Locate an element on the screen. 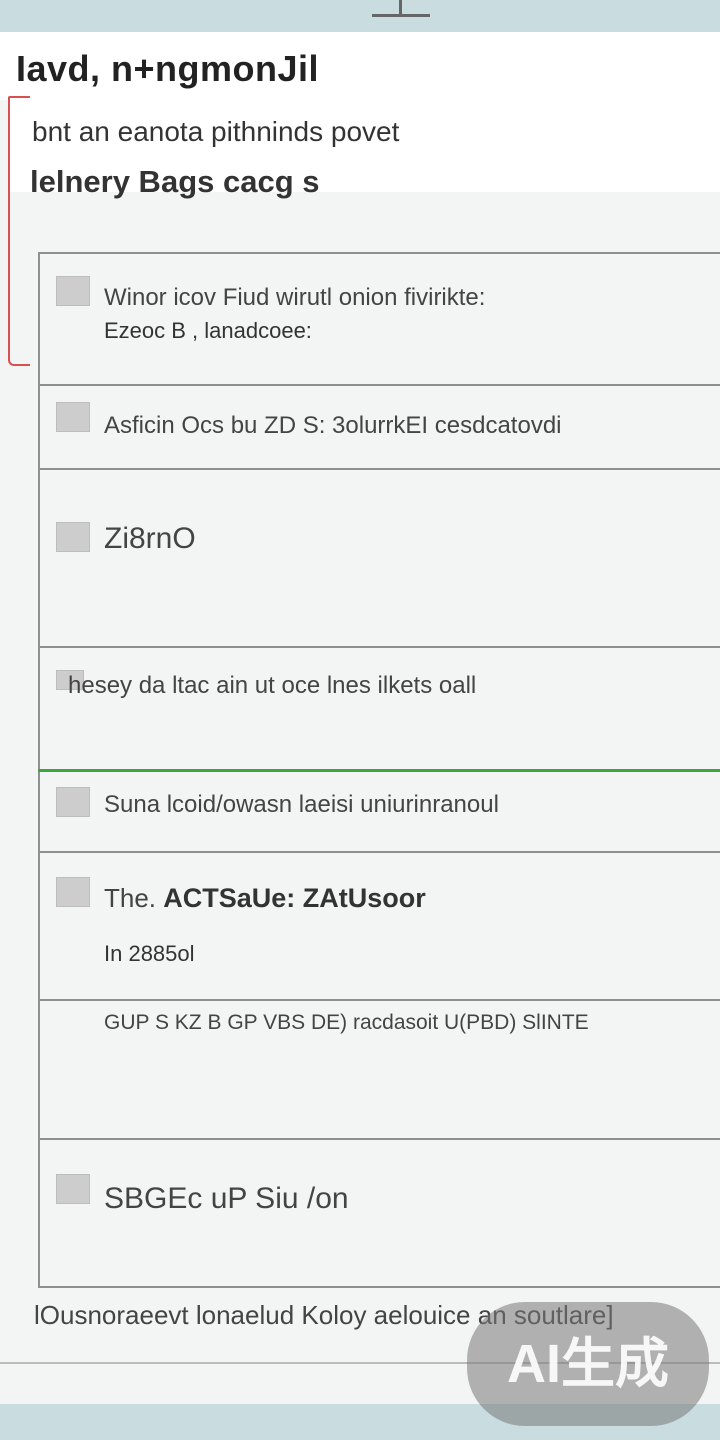 This screenshot has width=720, height=1440. top-strip is located at coordinates (360, 16).